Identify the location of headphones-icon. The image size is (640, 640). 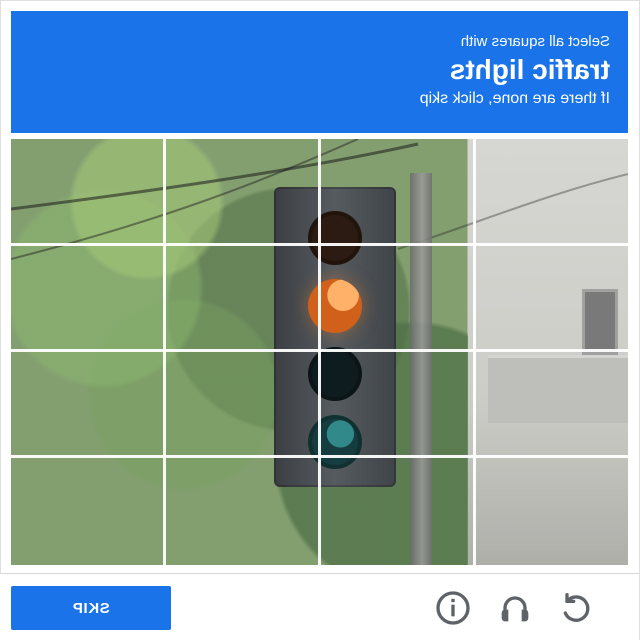
(515, 608).